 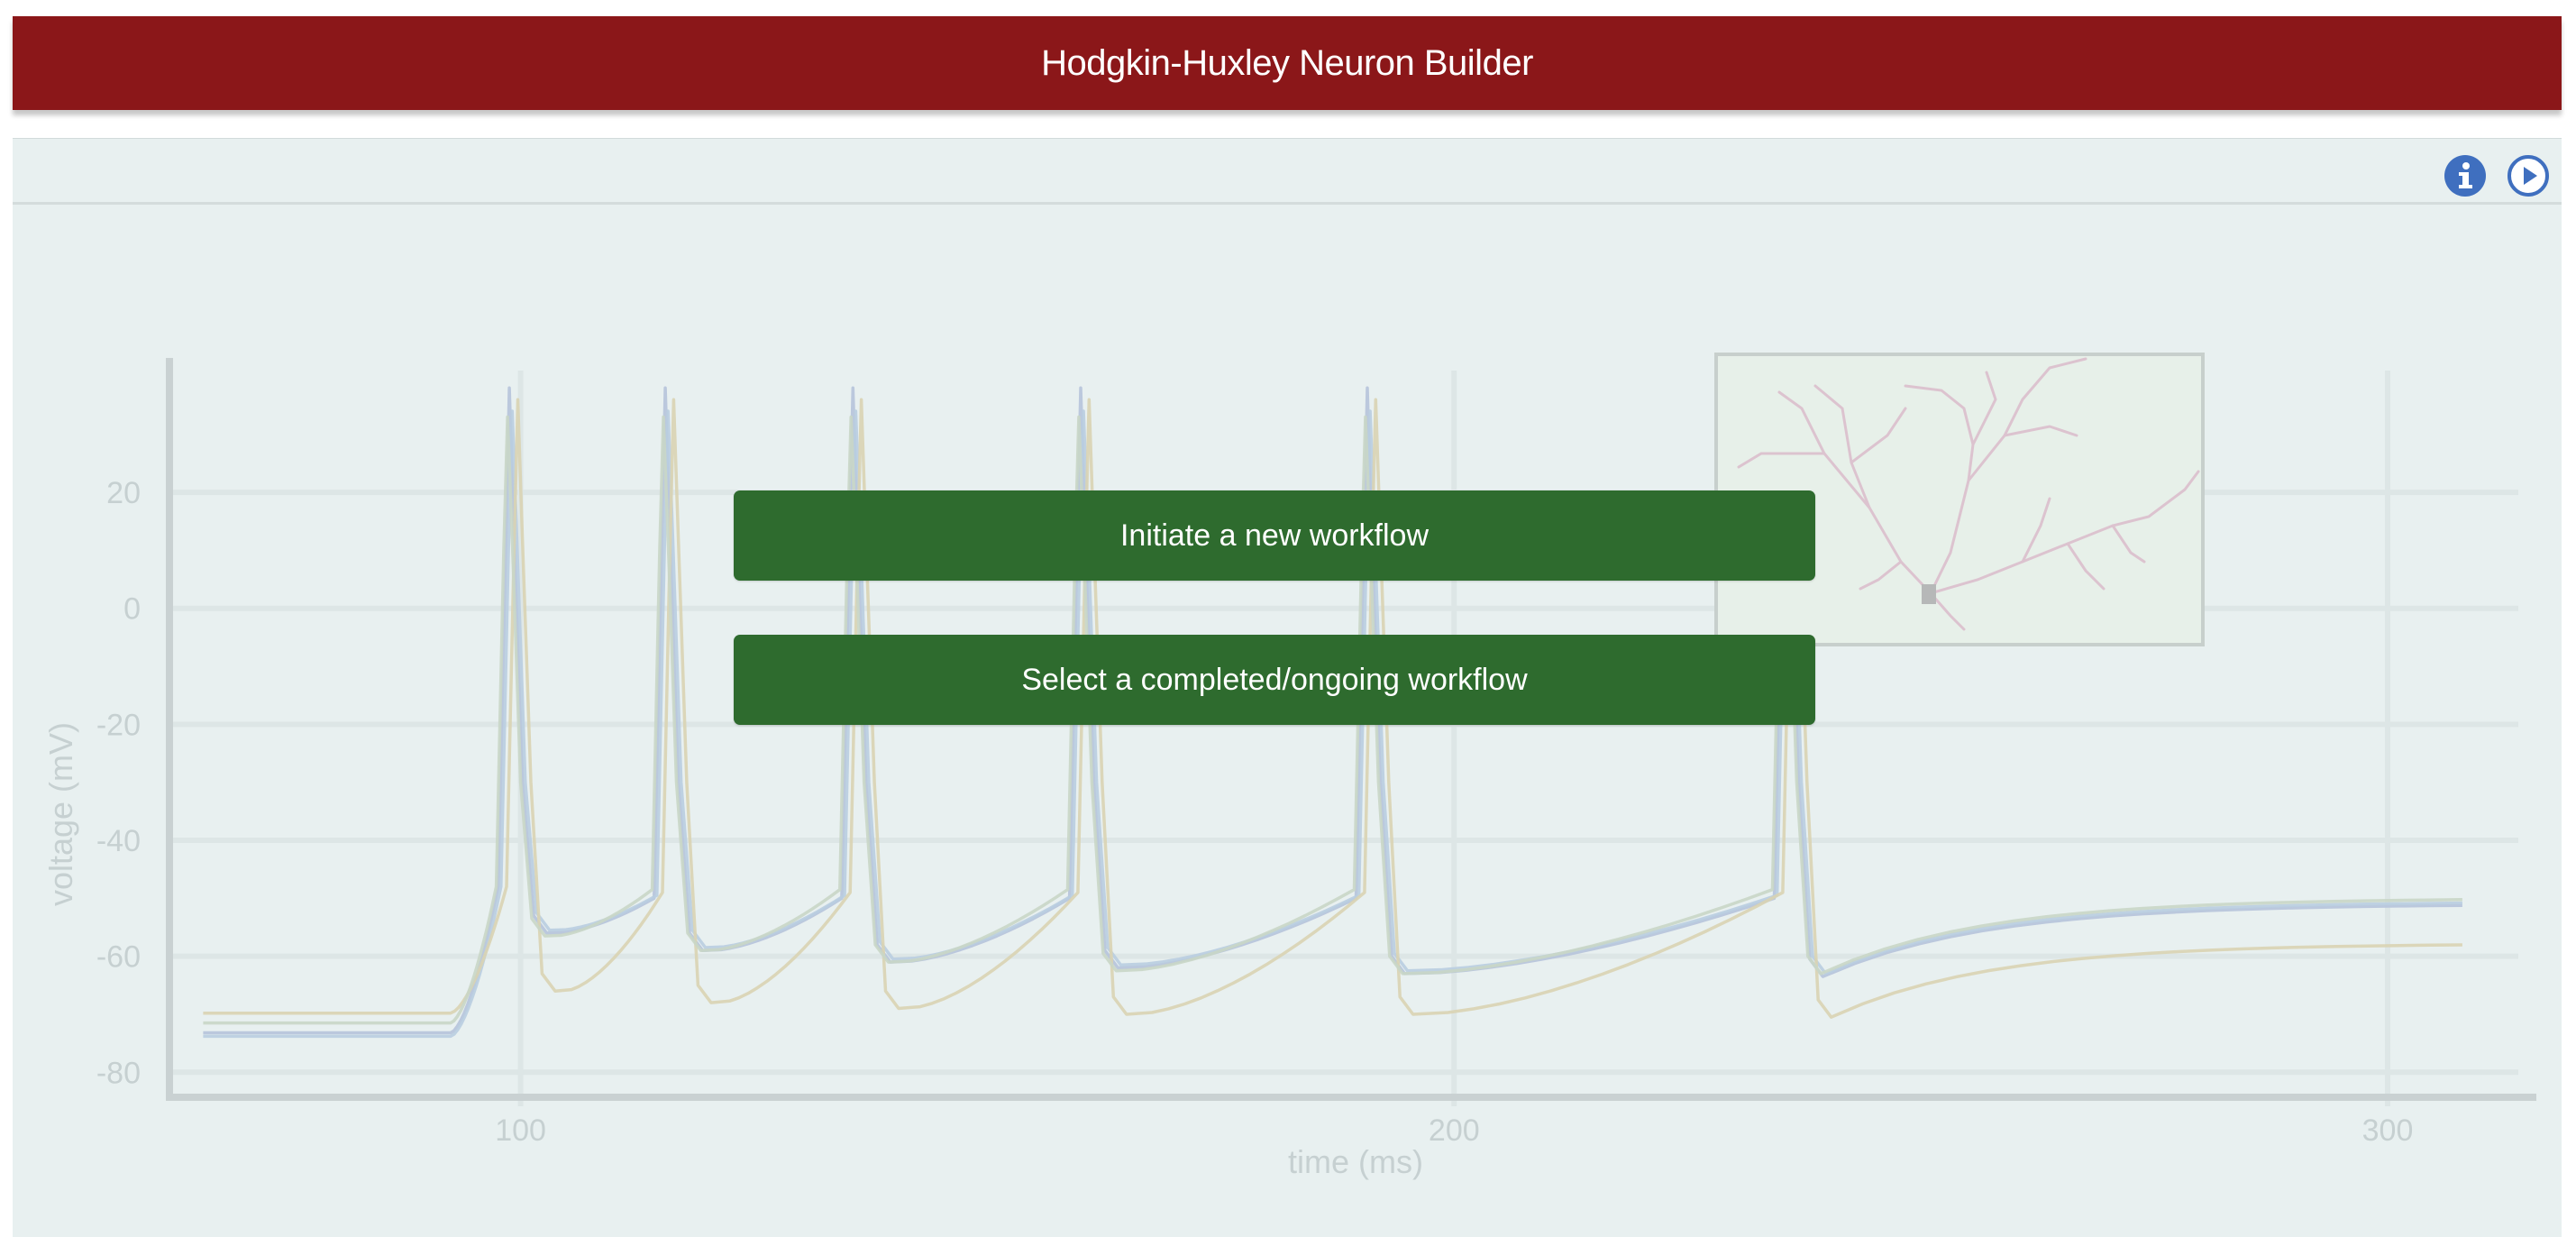 What do you see at coordinates (123, 493) in the screenshot?
I see `y-tick-label: 20` at bounding box center [123, 493].